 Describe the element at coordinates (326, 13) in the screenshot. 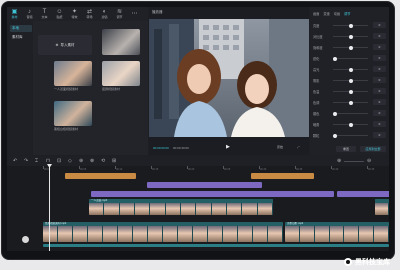

I see `adjust-tab-1: 变速` at that location.